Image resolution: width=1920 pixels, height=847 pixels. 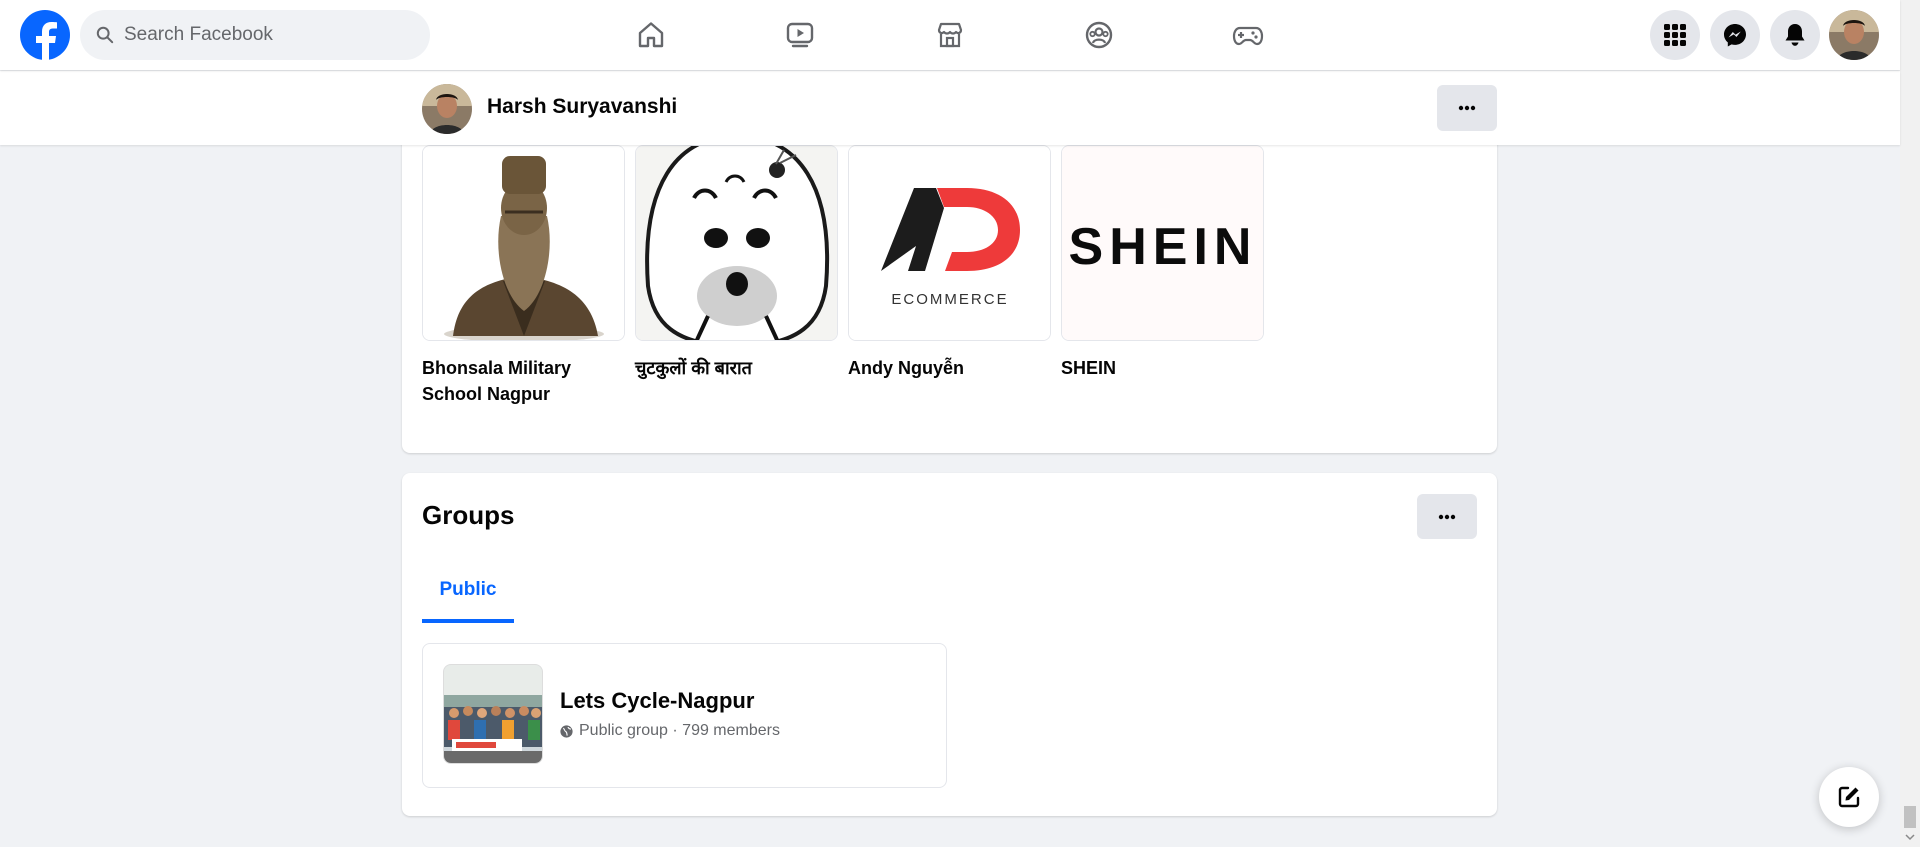 I want to click on menu-grid-icon, so click(x=1675, y=35).